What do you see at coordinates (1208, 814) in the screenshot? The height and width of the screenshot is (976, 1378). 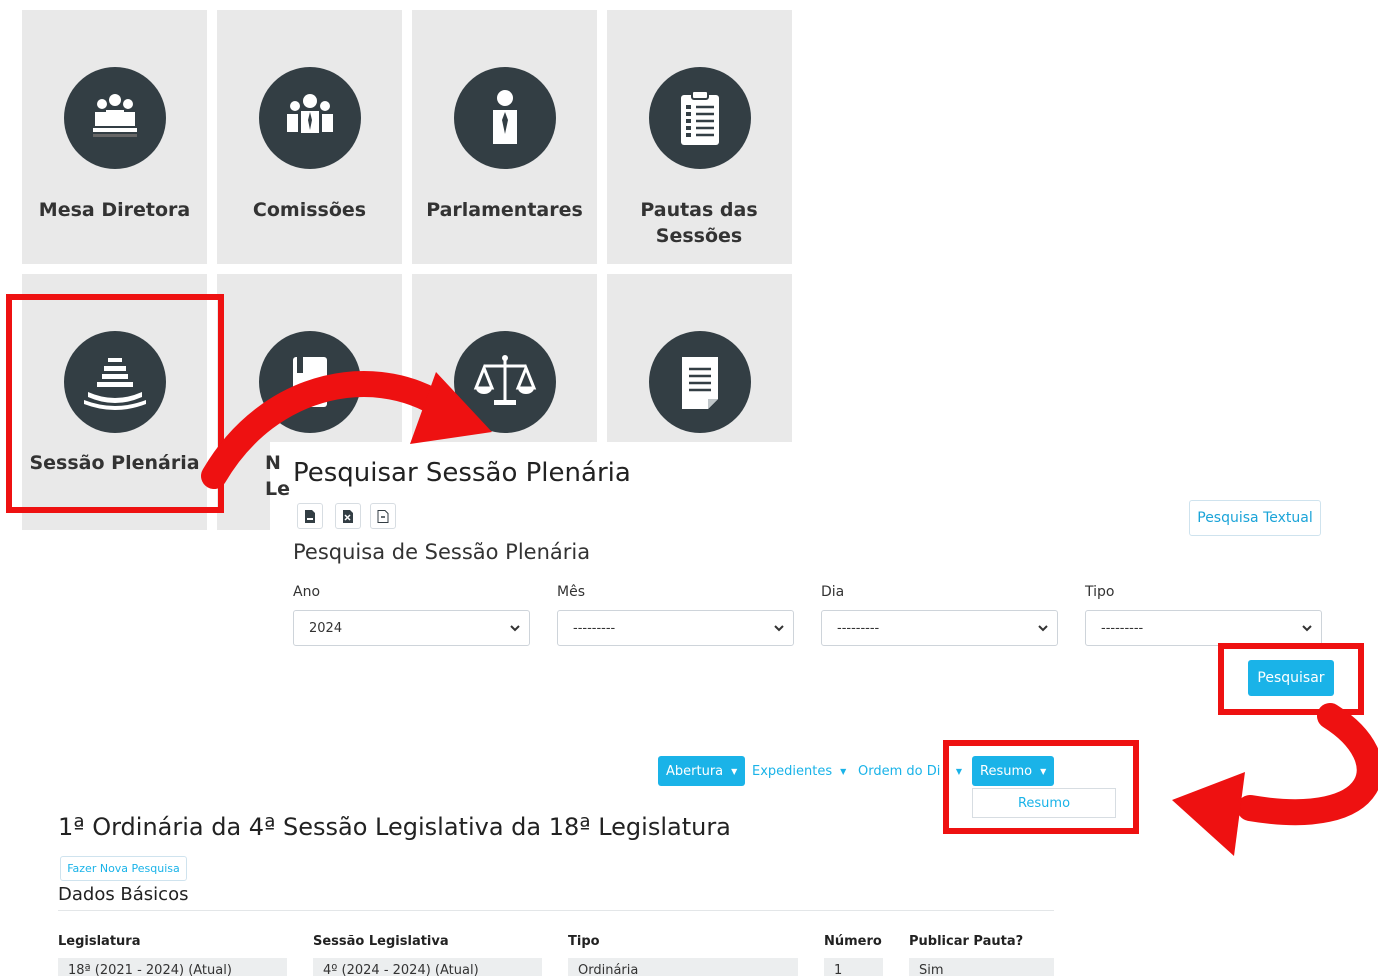 I see `arrow-to-resumo-head` at bounding box center [1208, 814].